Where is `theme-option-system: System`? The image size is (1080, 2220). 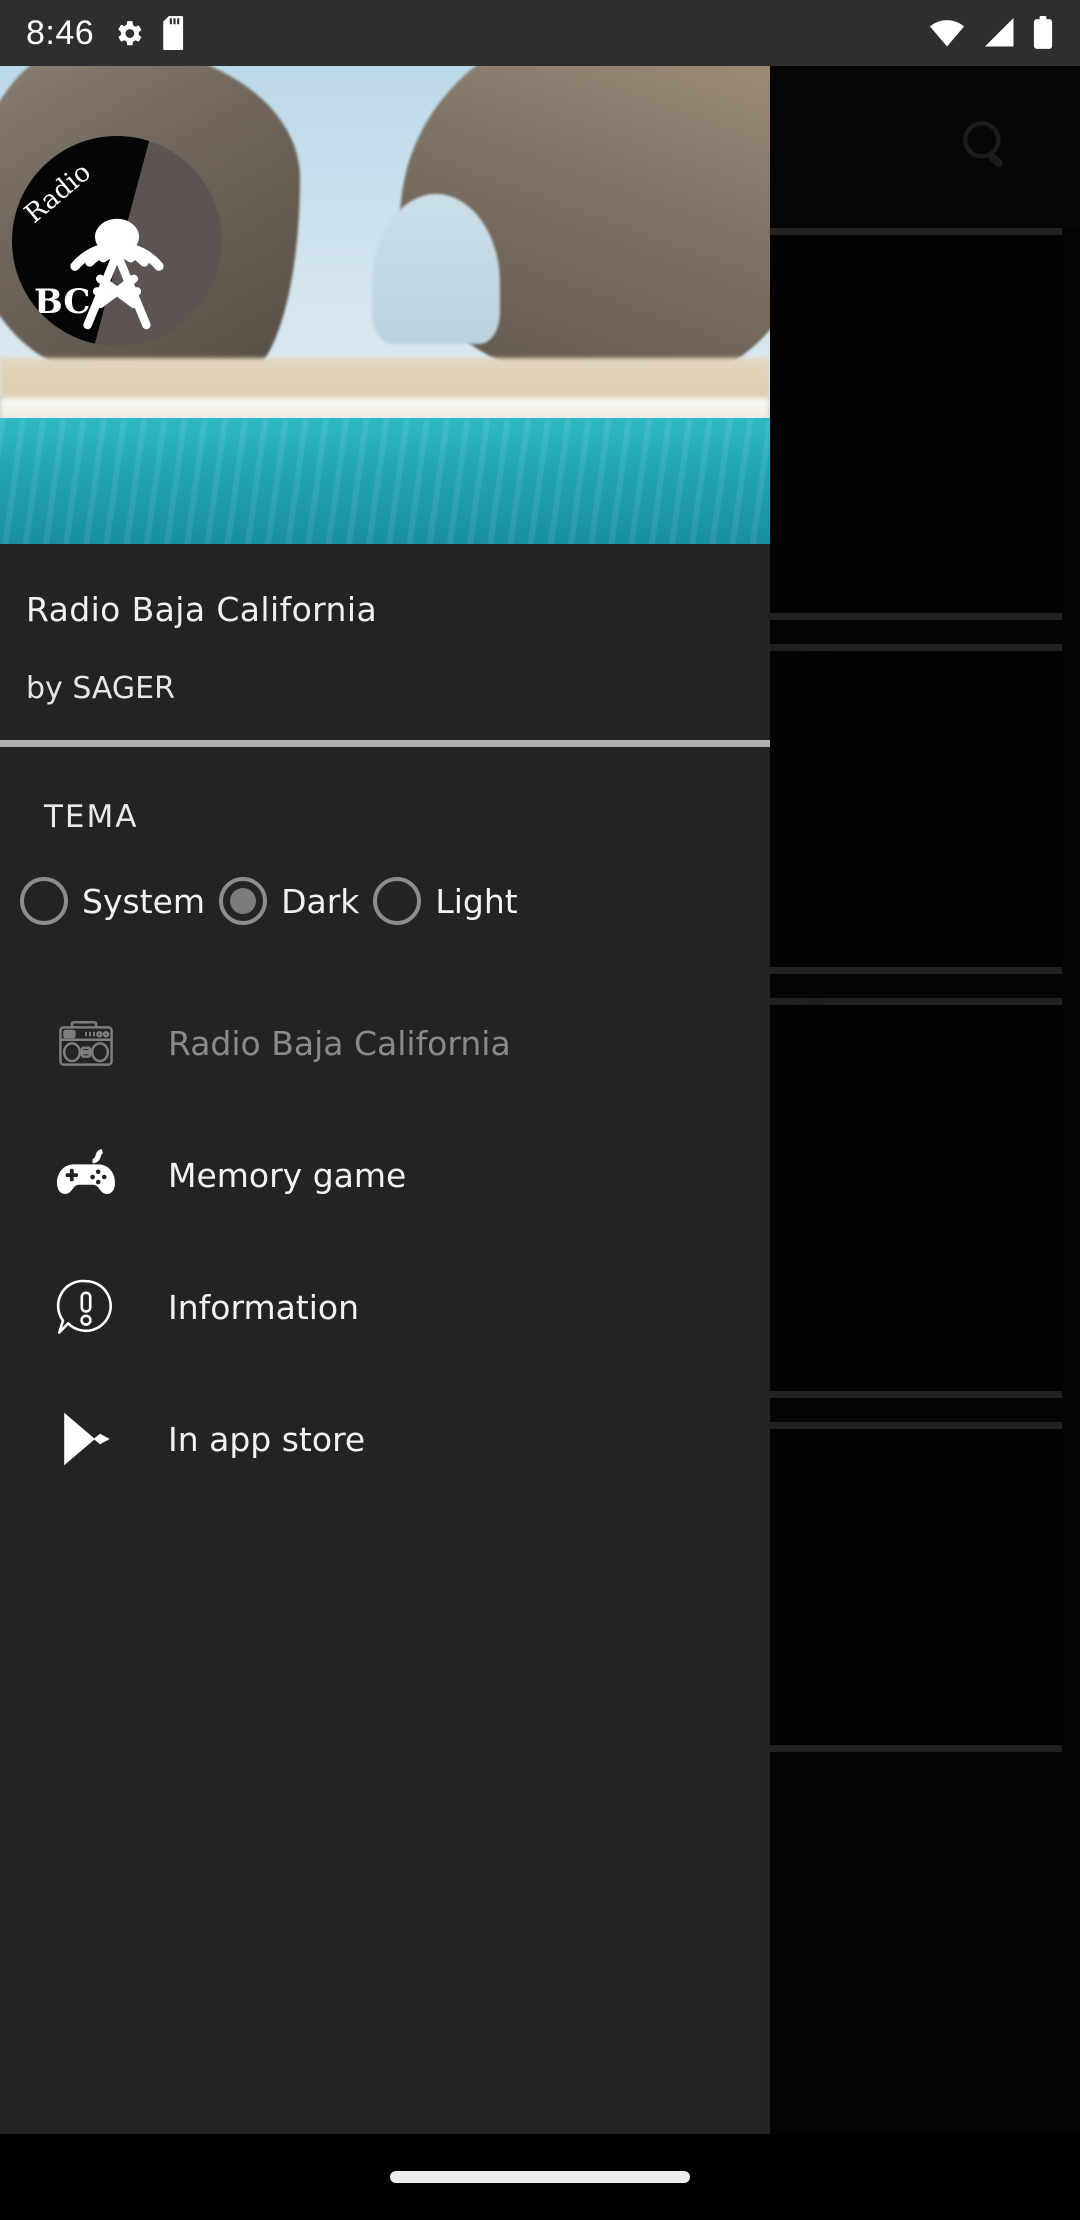 theme-option-system: System is located at coordinates (112, 901).